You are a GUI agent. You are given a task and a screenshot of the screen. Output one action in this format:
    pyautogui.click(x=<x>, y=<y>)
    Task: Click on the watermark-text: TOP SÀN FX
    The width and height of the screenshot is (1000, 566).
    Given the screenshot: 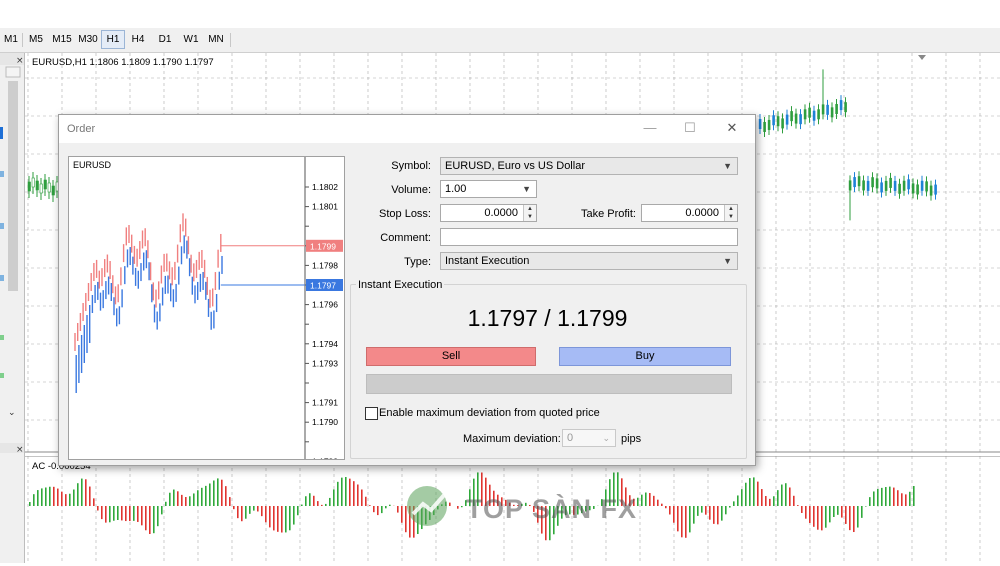 What is the action you would take?
    pyautogui.click(x=551, y=509)
    